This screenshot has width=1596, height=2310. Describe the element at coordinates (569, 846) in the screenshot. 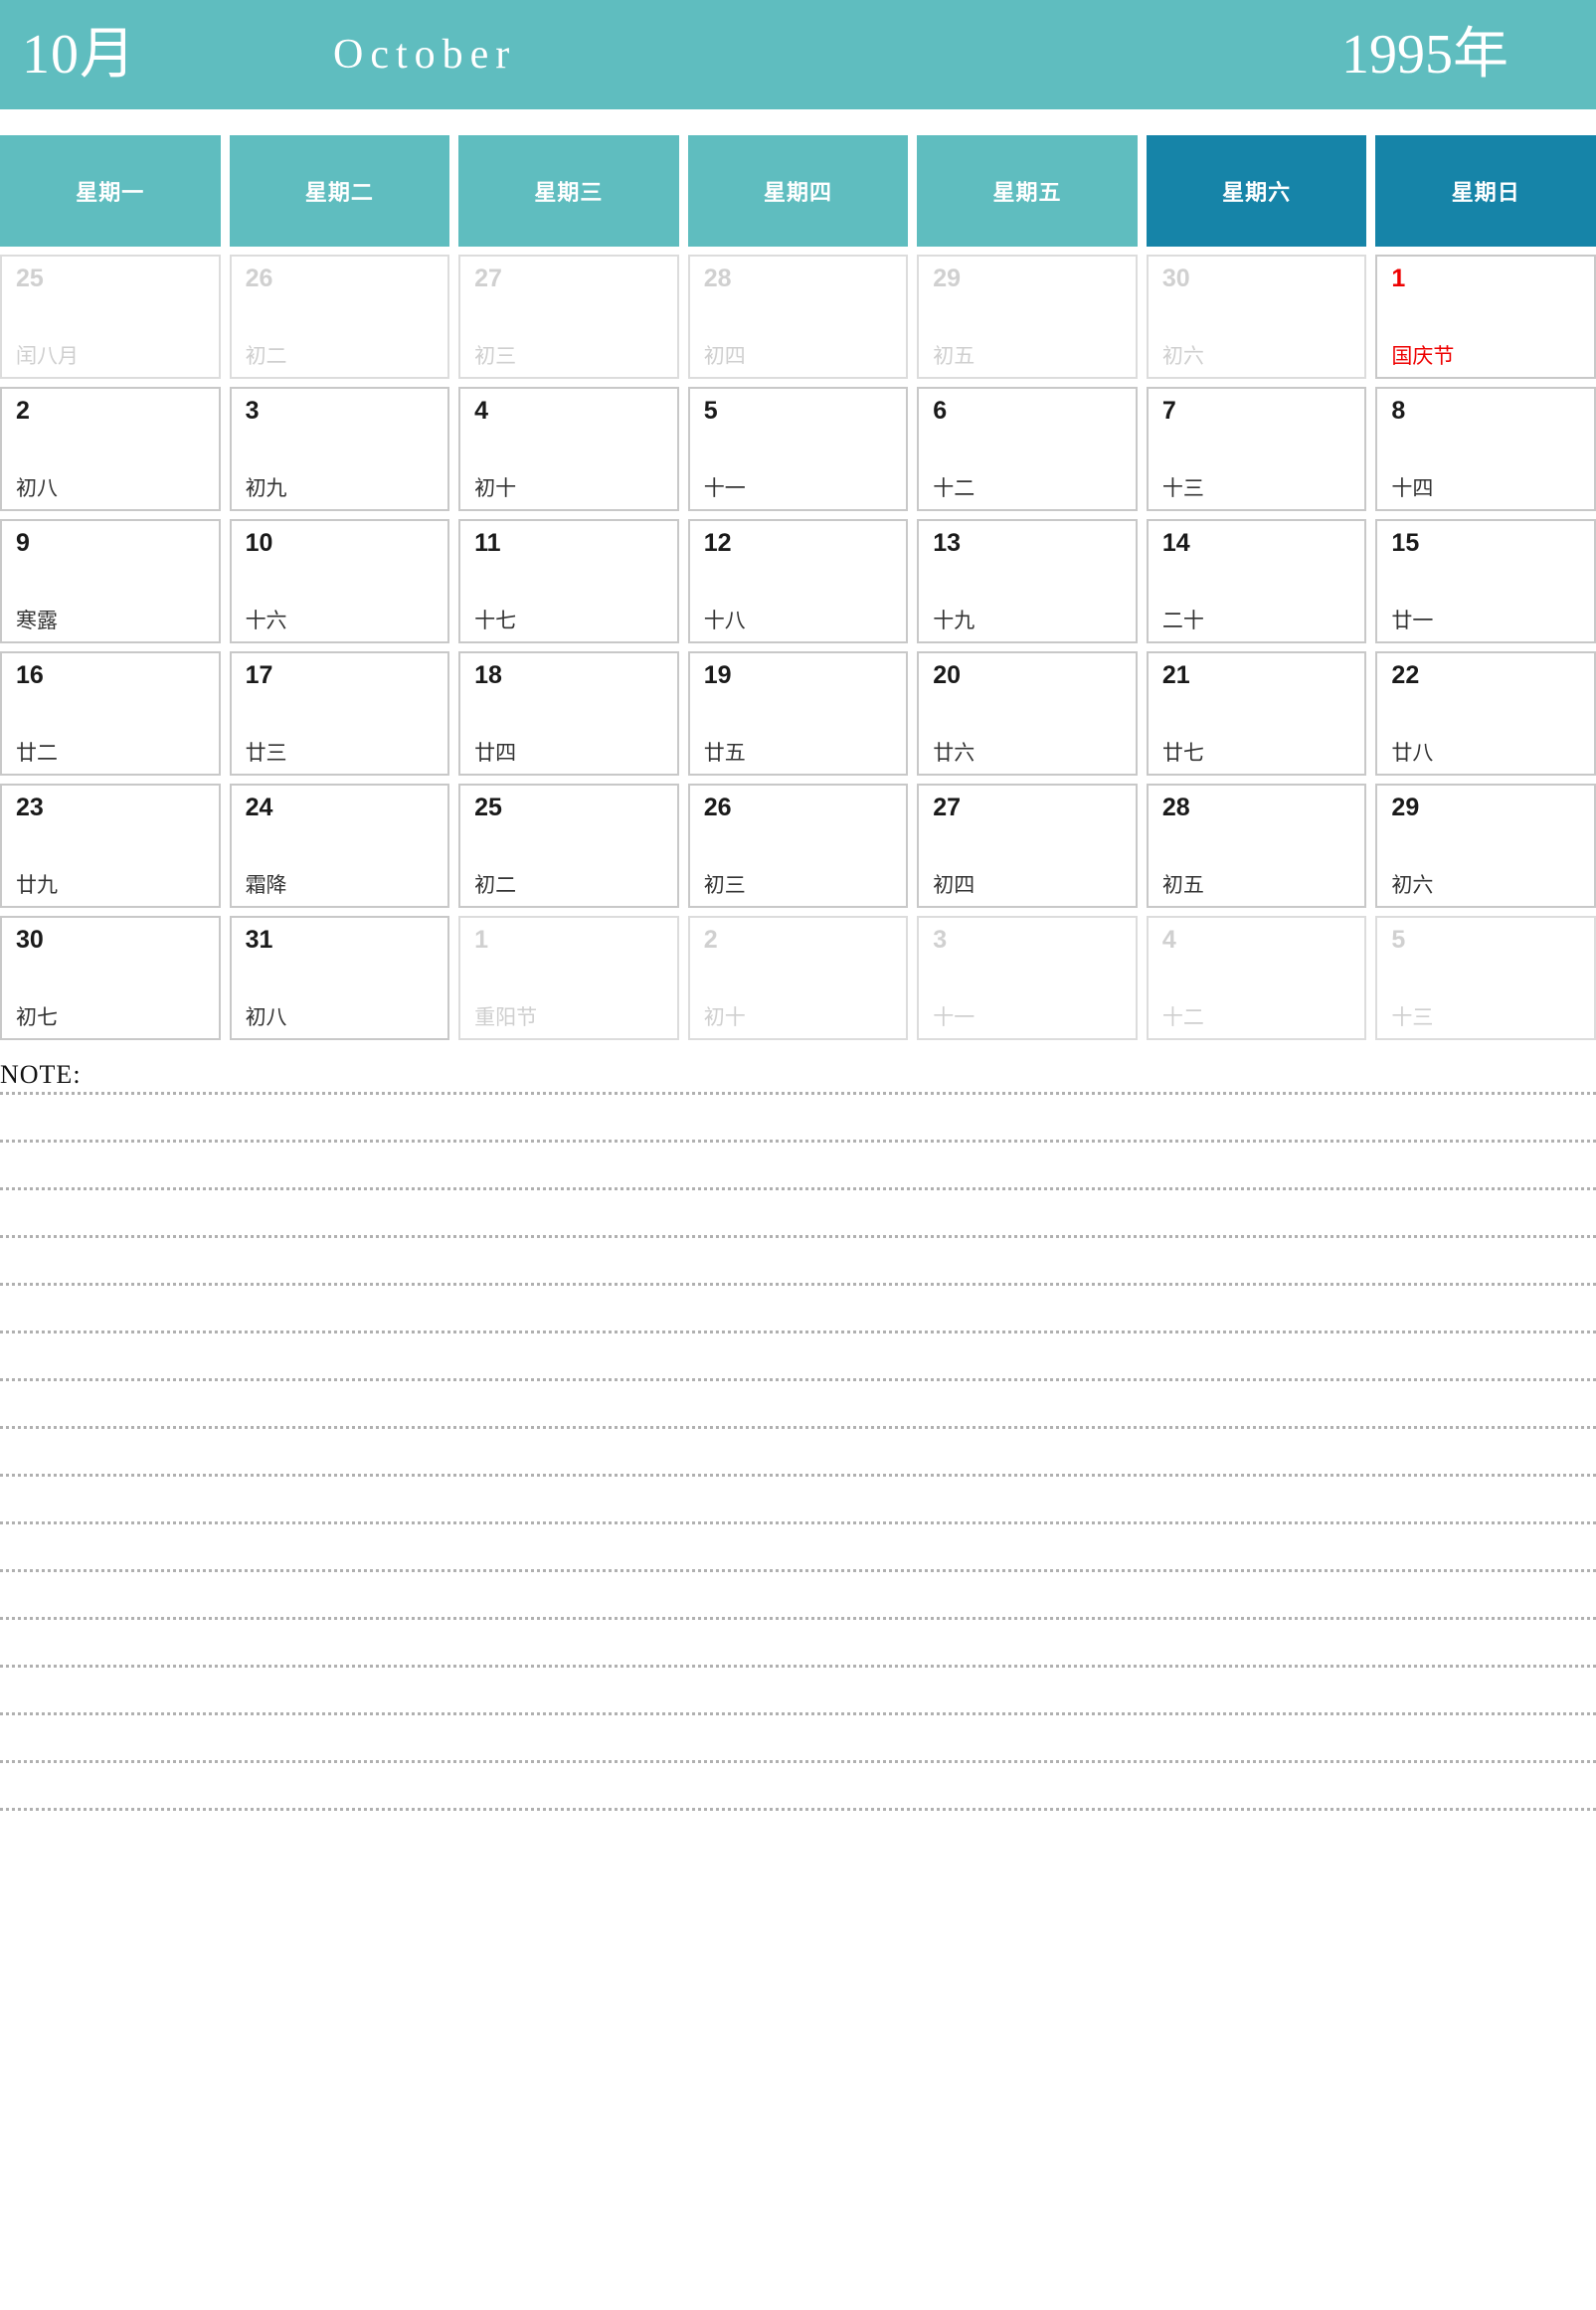

I see `day-cell: 25 初二` at that location.